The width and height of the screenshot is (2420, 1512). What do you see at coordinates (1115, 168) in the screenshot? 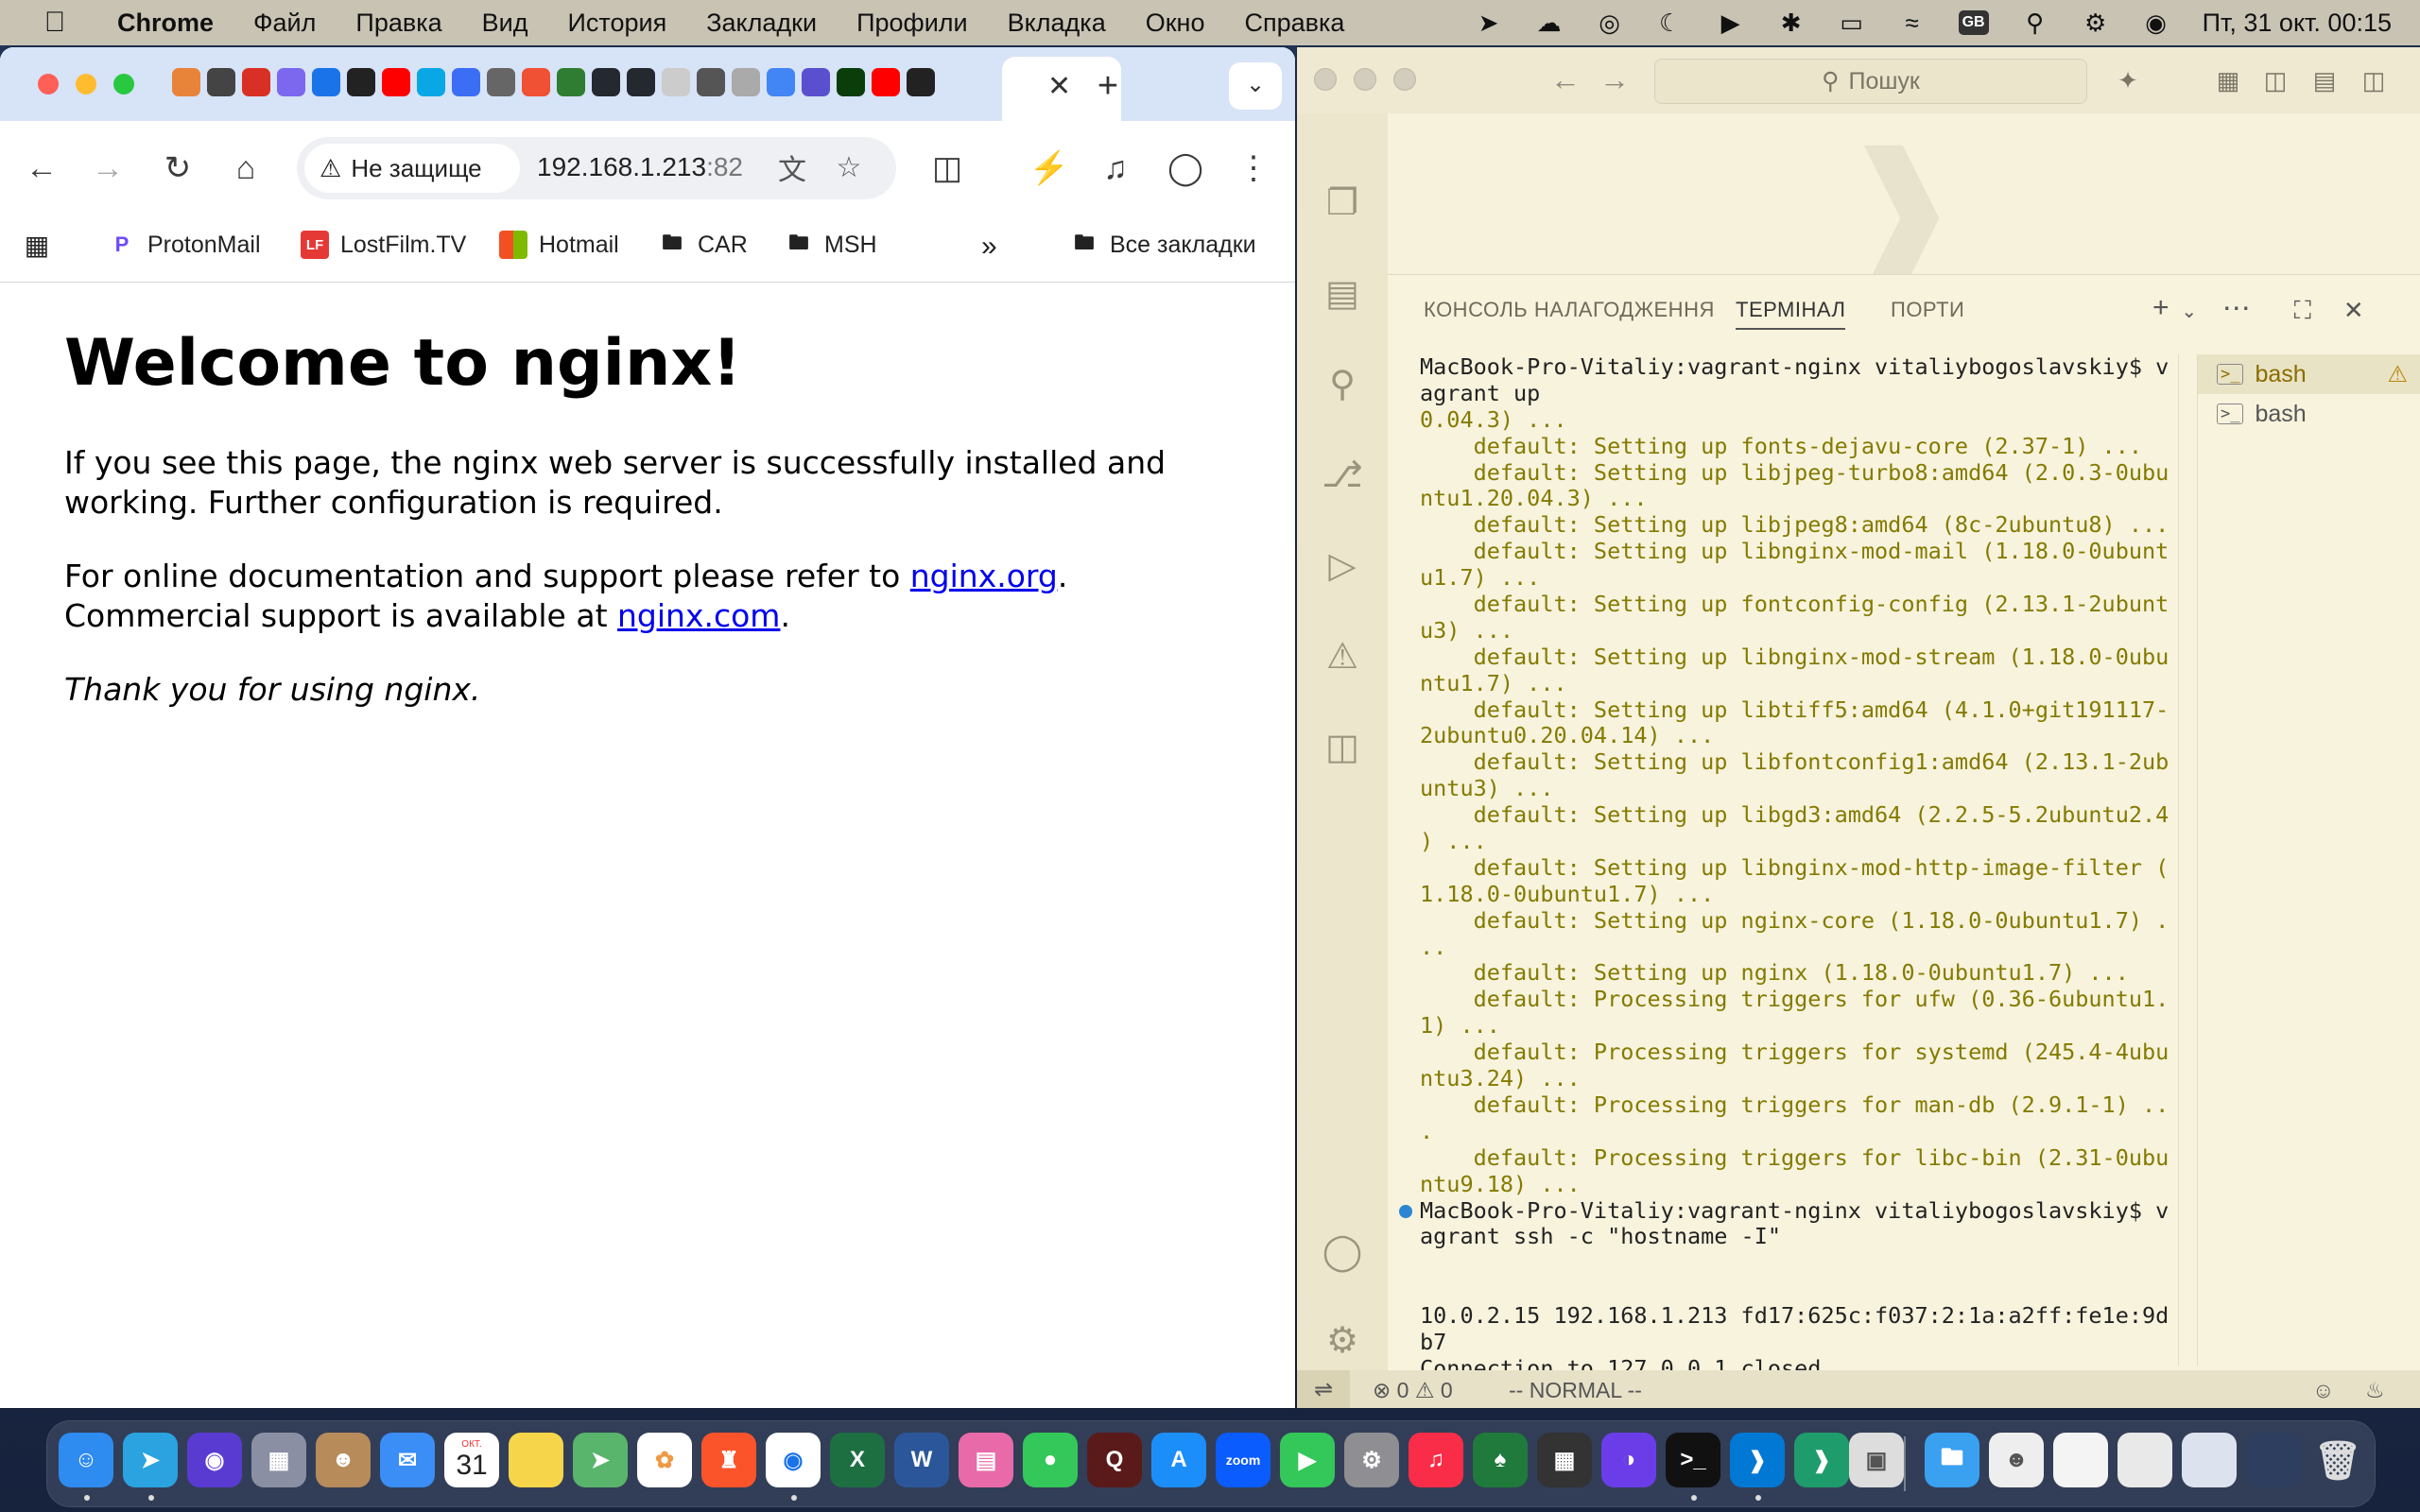
I see `media-queue-icon: ♫` at bounding box center [1115, 168].